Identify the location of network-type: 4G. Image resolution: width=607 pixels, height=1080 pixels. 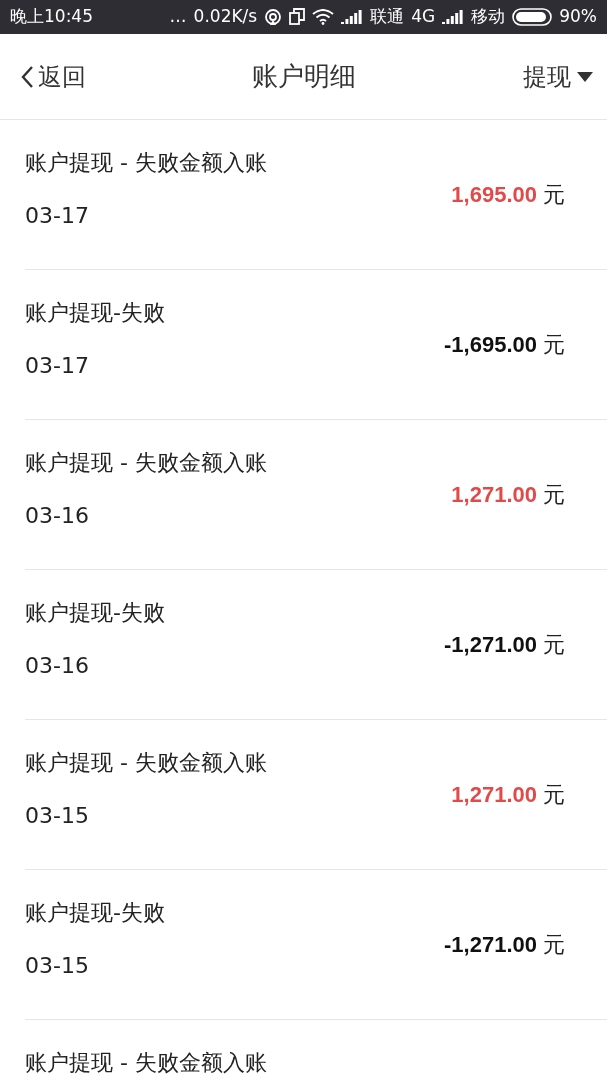
(423, 17).